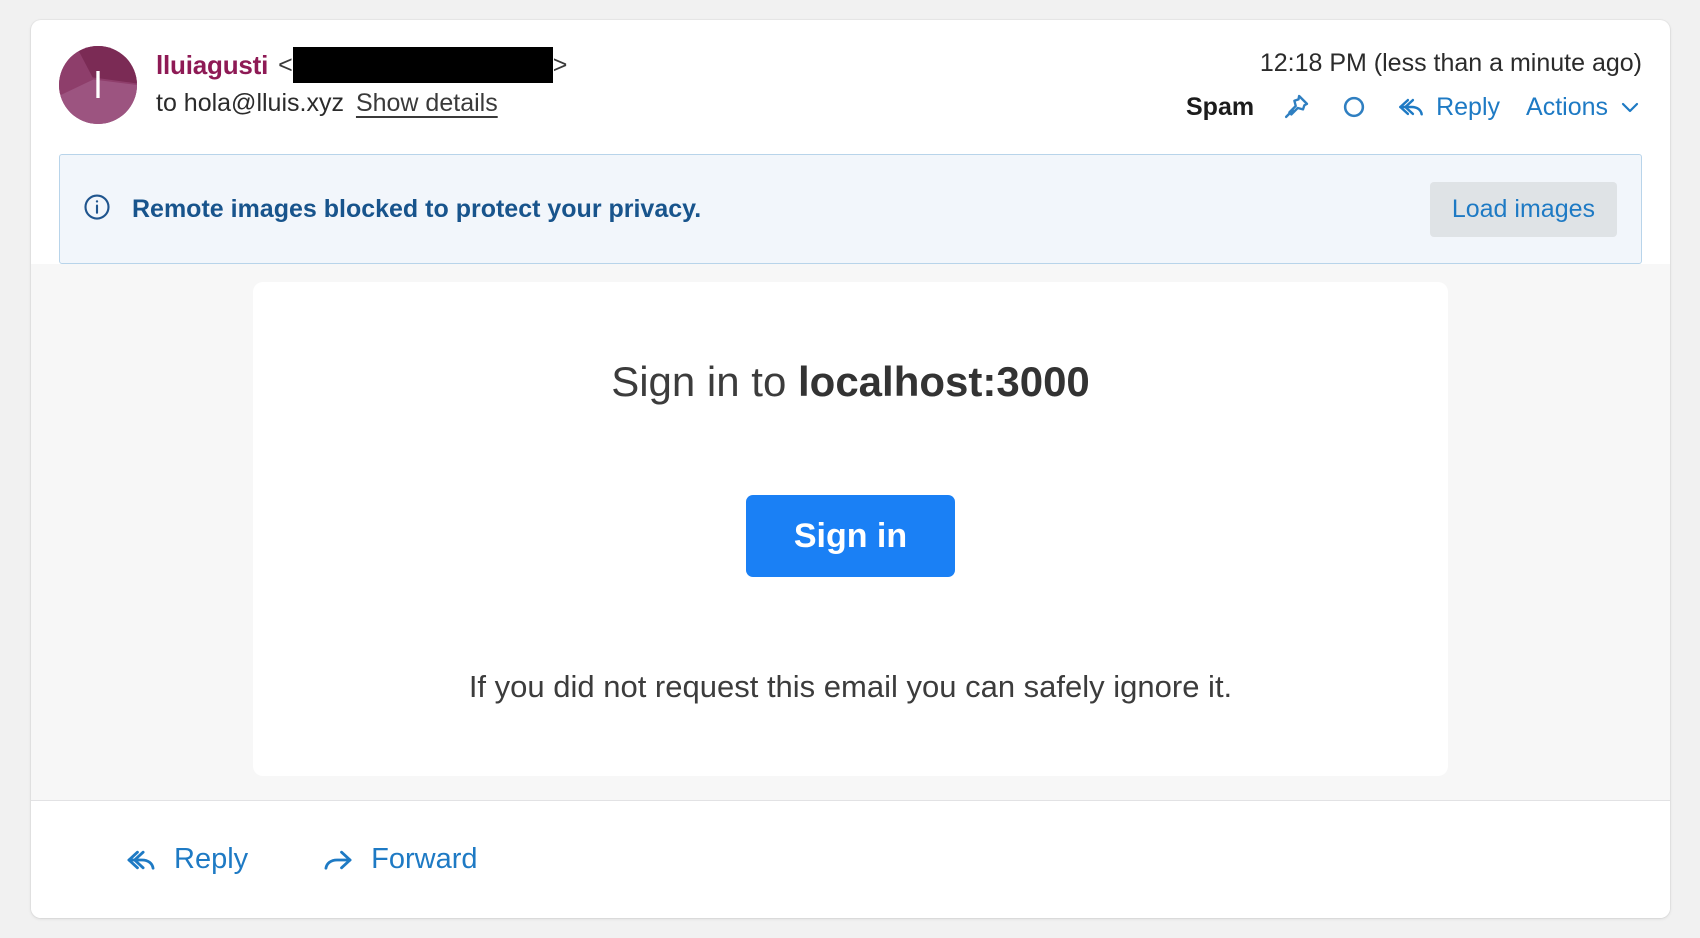 The width and height of the screenshot is (1700, 938). Describe the element at coordinates (850, 859) in the screenshot. I see `email-footer: Reply Forward` at that location.